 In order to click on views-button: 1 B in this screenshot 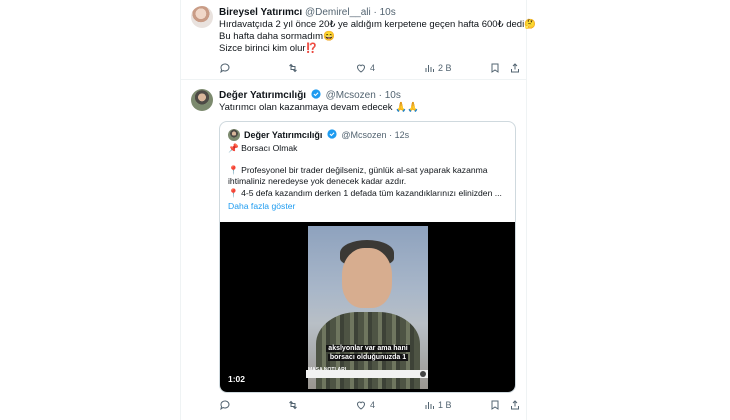, I will do `click(437, 405)`.